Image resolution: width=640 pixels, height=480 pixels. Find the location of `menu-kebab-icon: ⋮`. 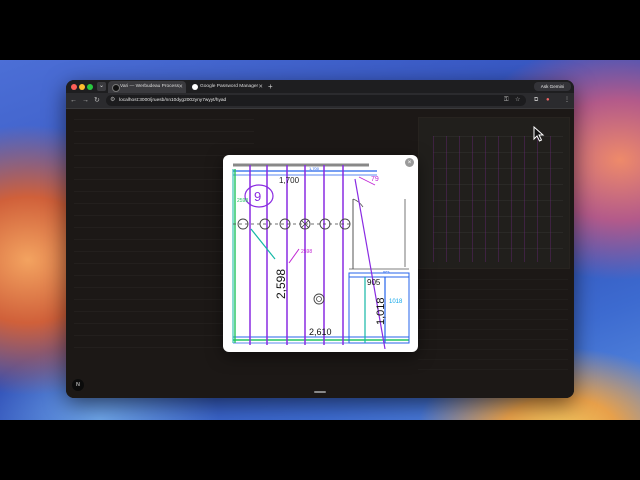

menu-kebab-icon: ⋮ is located at coordinates (567, 100).